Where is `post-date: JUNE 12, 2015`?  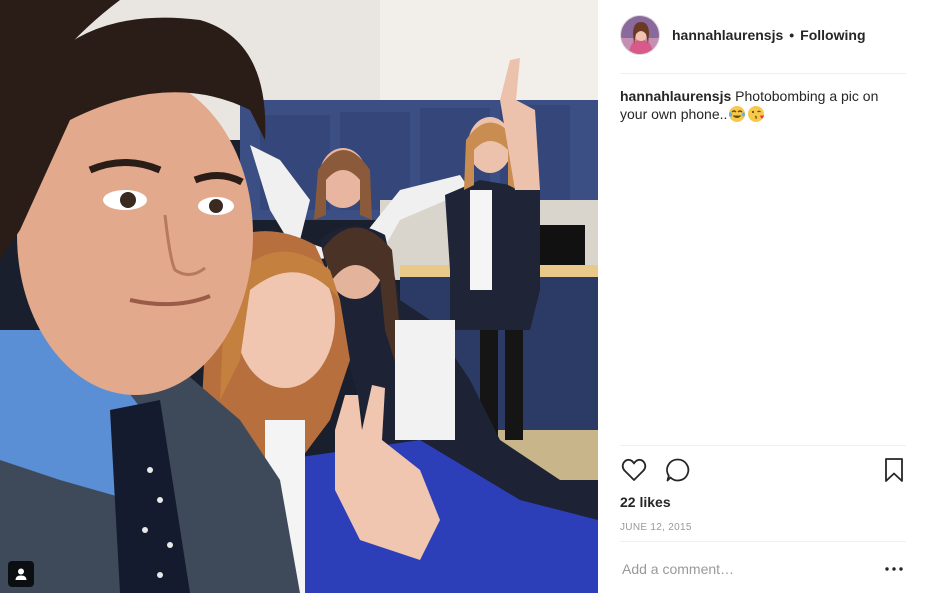
post-date: JUNE 12, 2015 is located at coordinates (656, 527).